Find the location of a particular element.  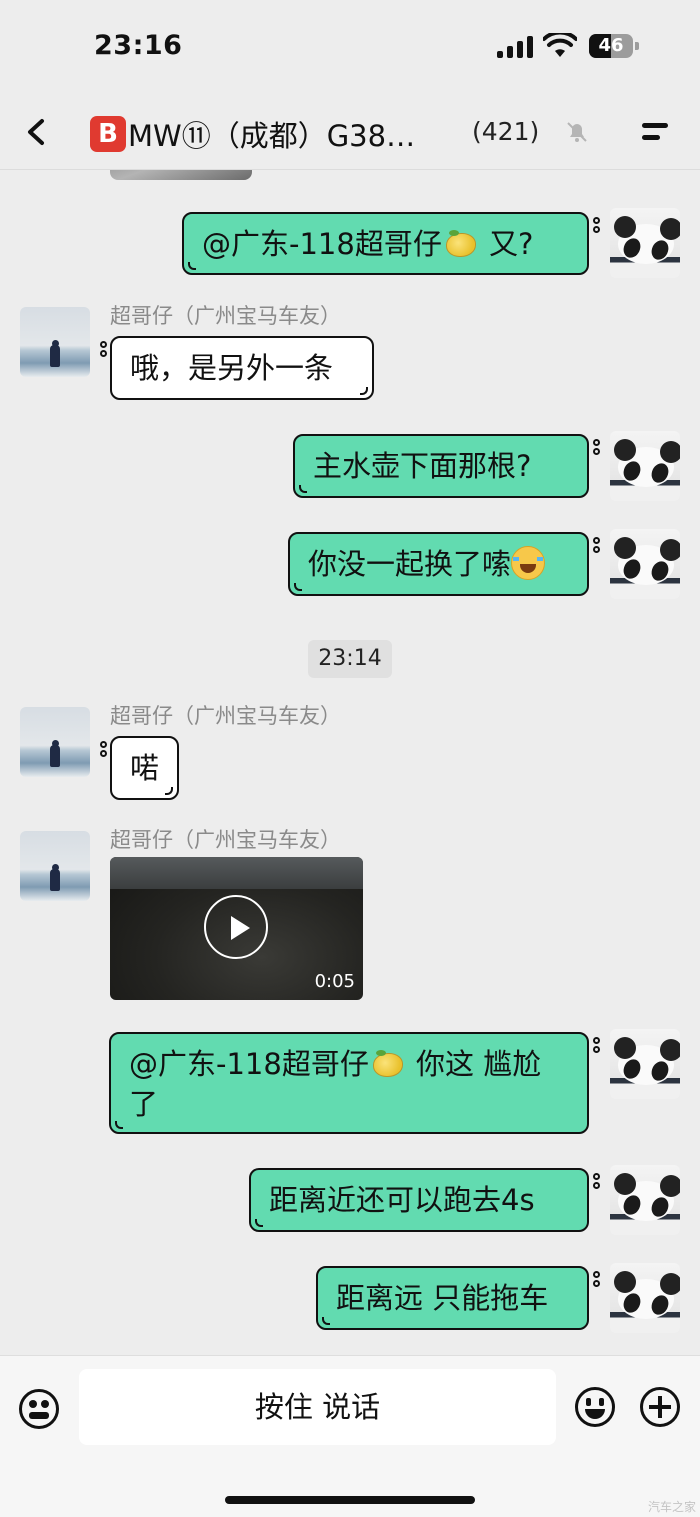

input-bar: 按住 说话 is located at coordinates (350, 1436).